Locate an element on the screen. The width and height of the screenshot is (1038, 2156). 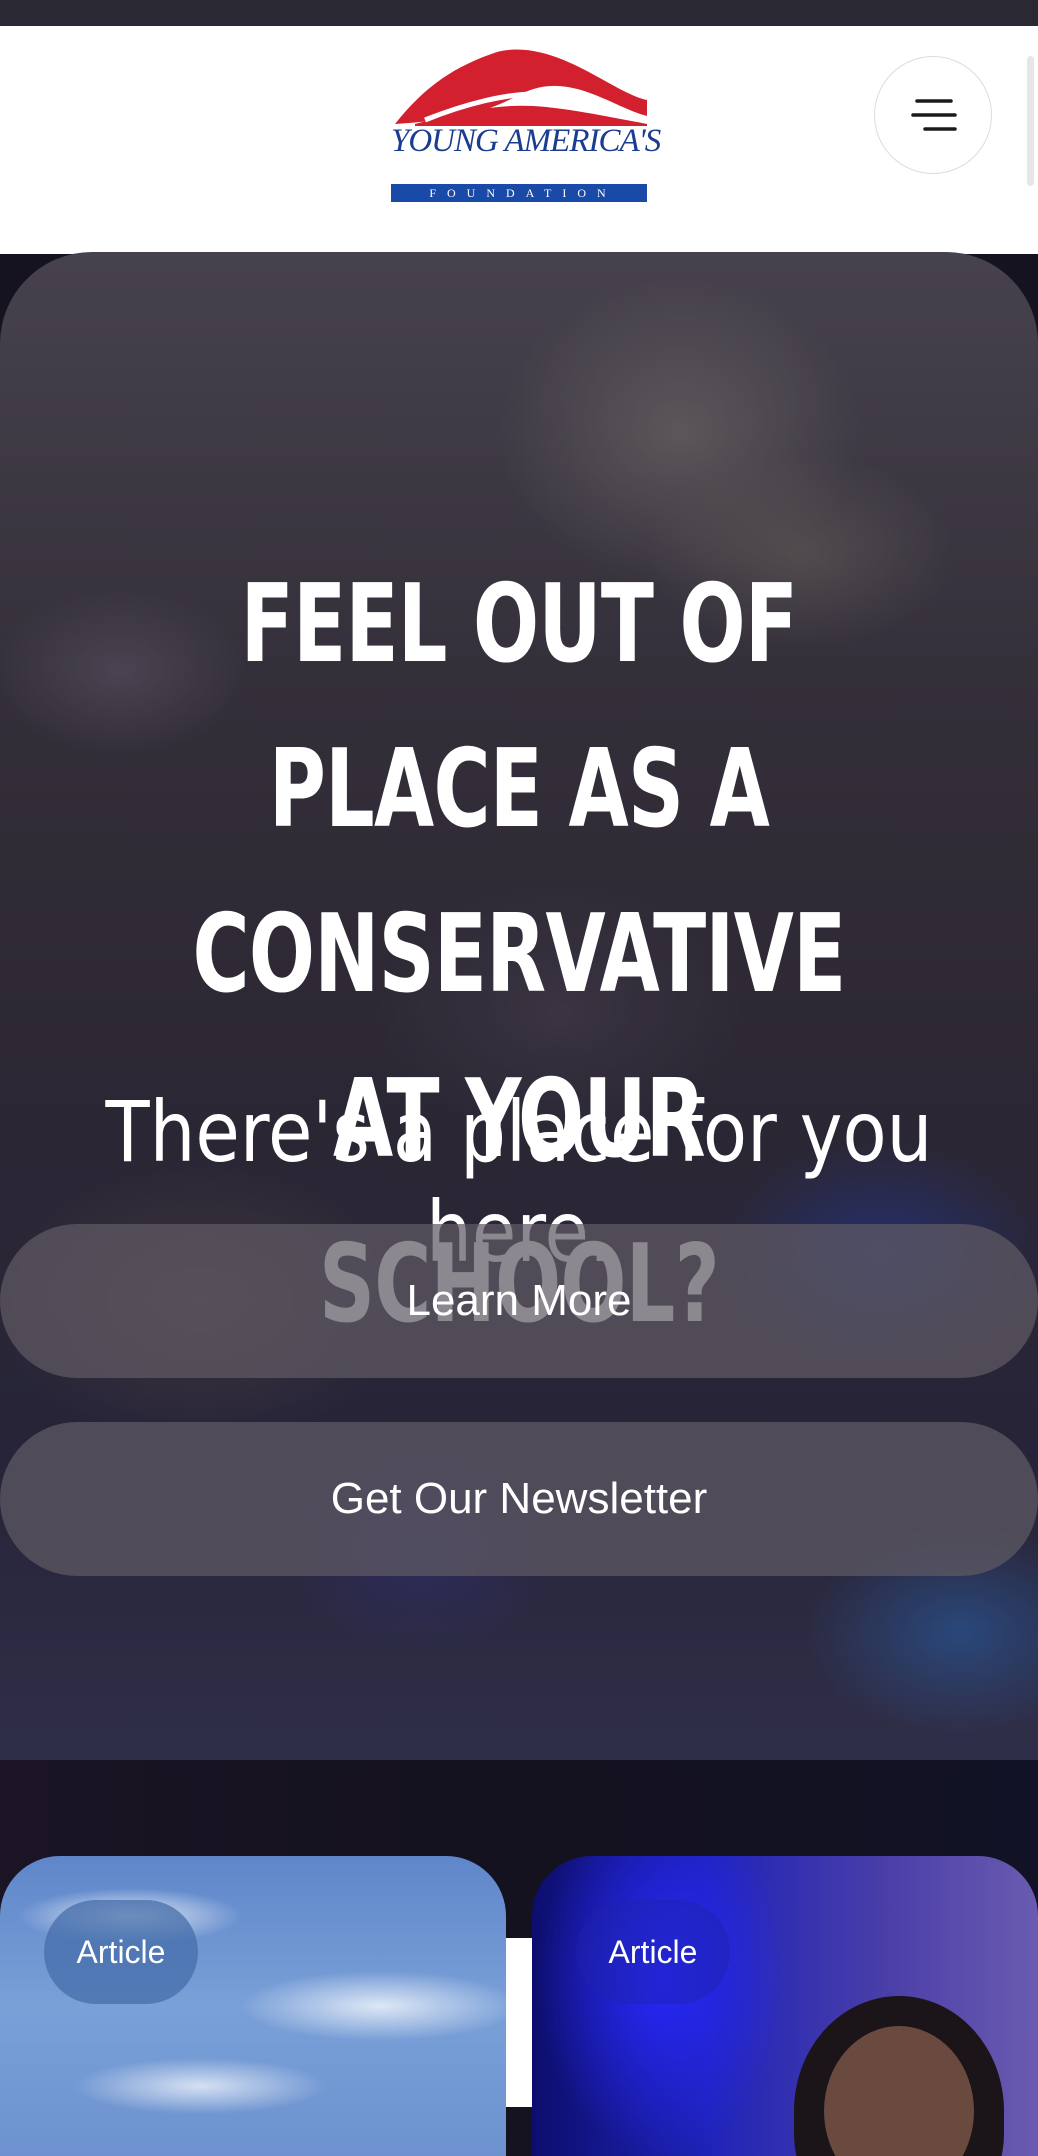
menu-button is located at coordinates (933, 115).